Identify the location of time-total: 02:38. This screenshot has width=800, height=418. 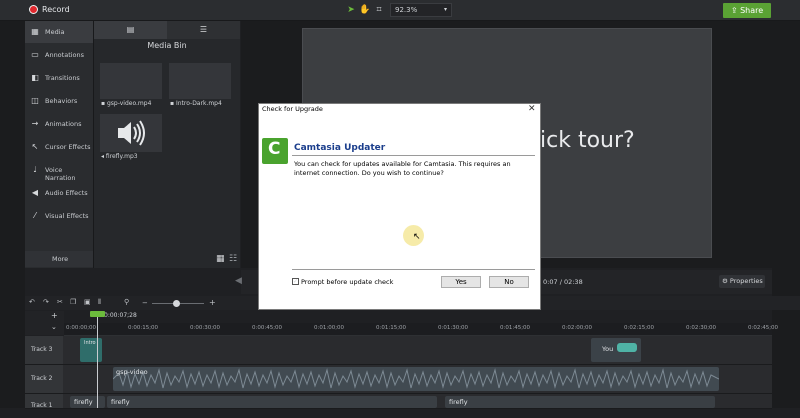
(573, 282).